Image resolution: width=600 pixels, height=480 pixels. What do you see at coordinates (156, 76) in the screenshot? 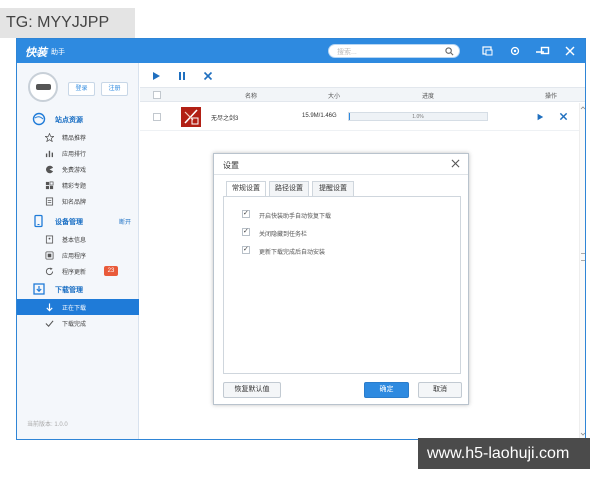
I see `start-all-icon` at bounding box center [156, 76].